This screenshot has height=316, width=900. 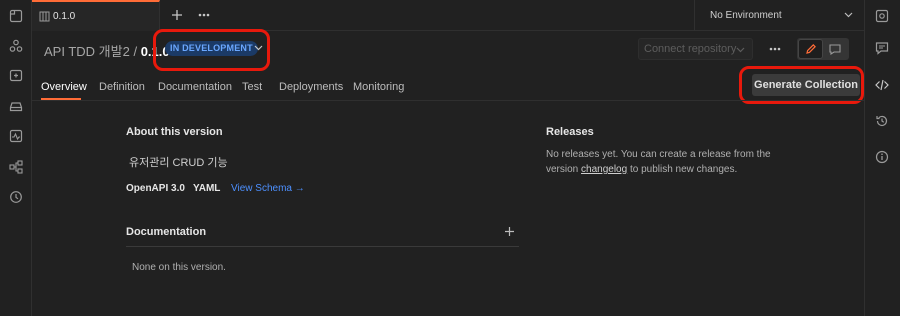 I want to click on tabs-divider, so click(x=448, y=100).